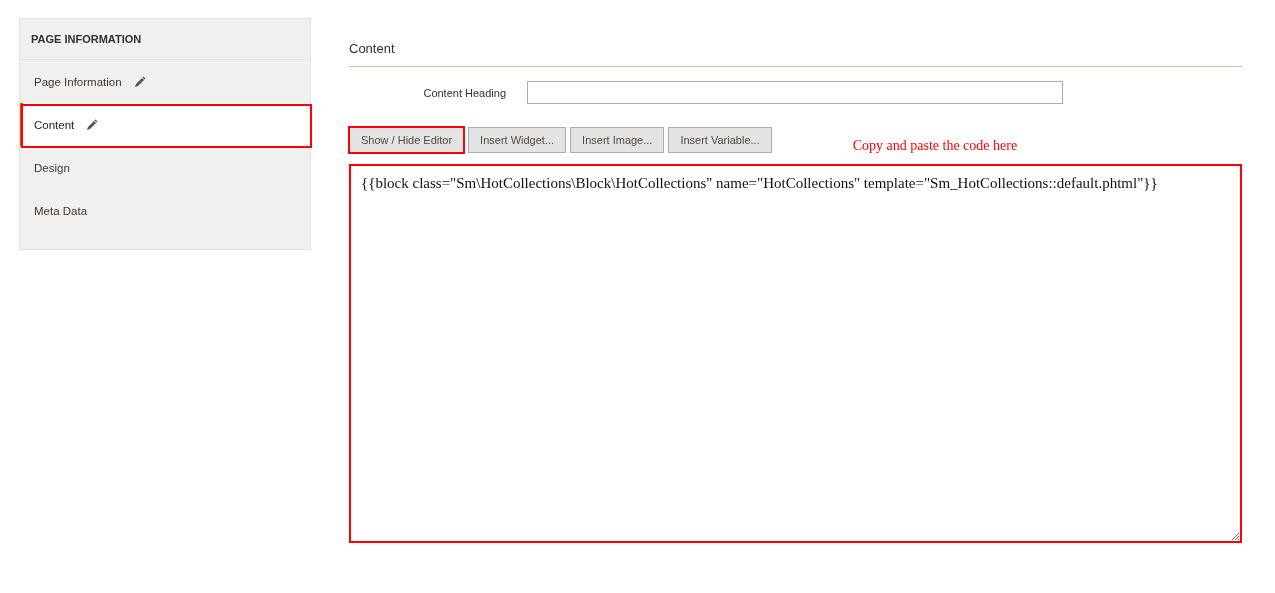 This screenshot has width=1275, height=593. What do you see at coordinates (165, 210) in the screenshot?
I see `sidebar-item: Meta Data` at bounding box center [165, 210].